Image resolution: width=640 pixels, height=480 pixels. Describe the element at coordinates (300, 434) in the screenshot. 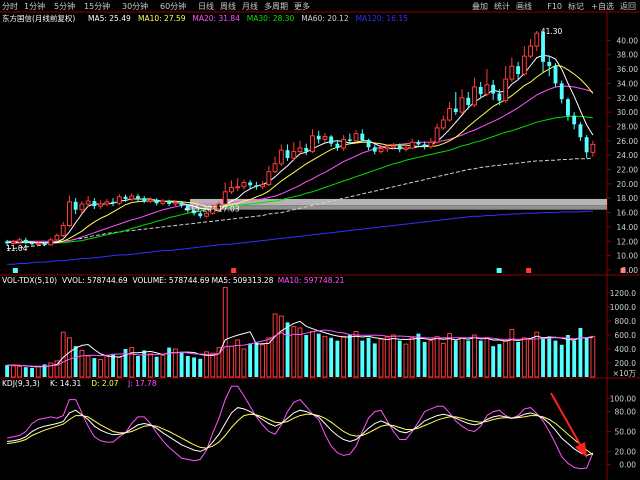

I see `kdj-d-line` at that location.